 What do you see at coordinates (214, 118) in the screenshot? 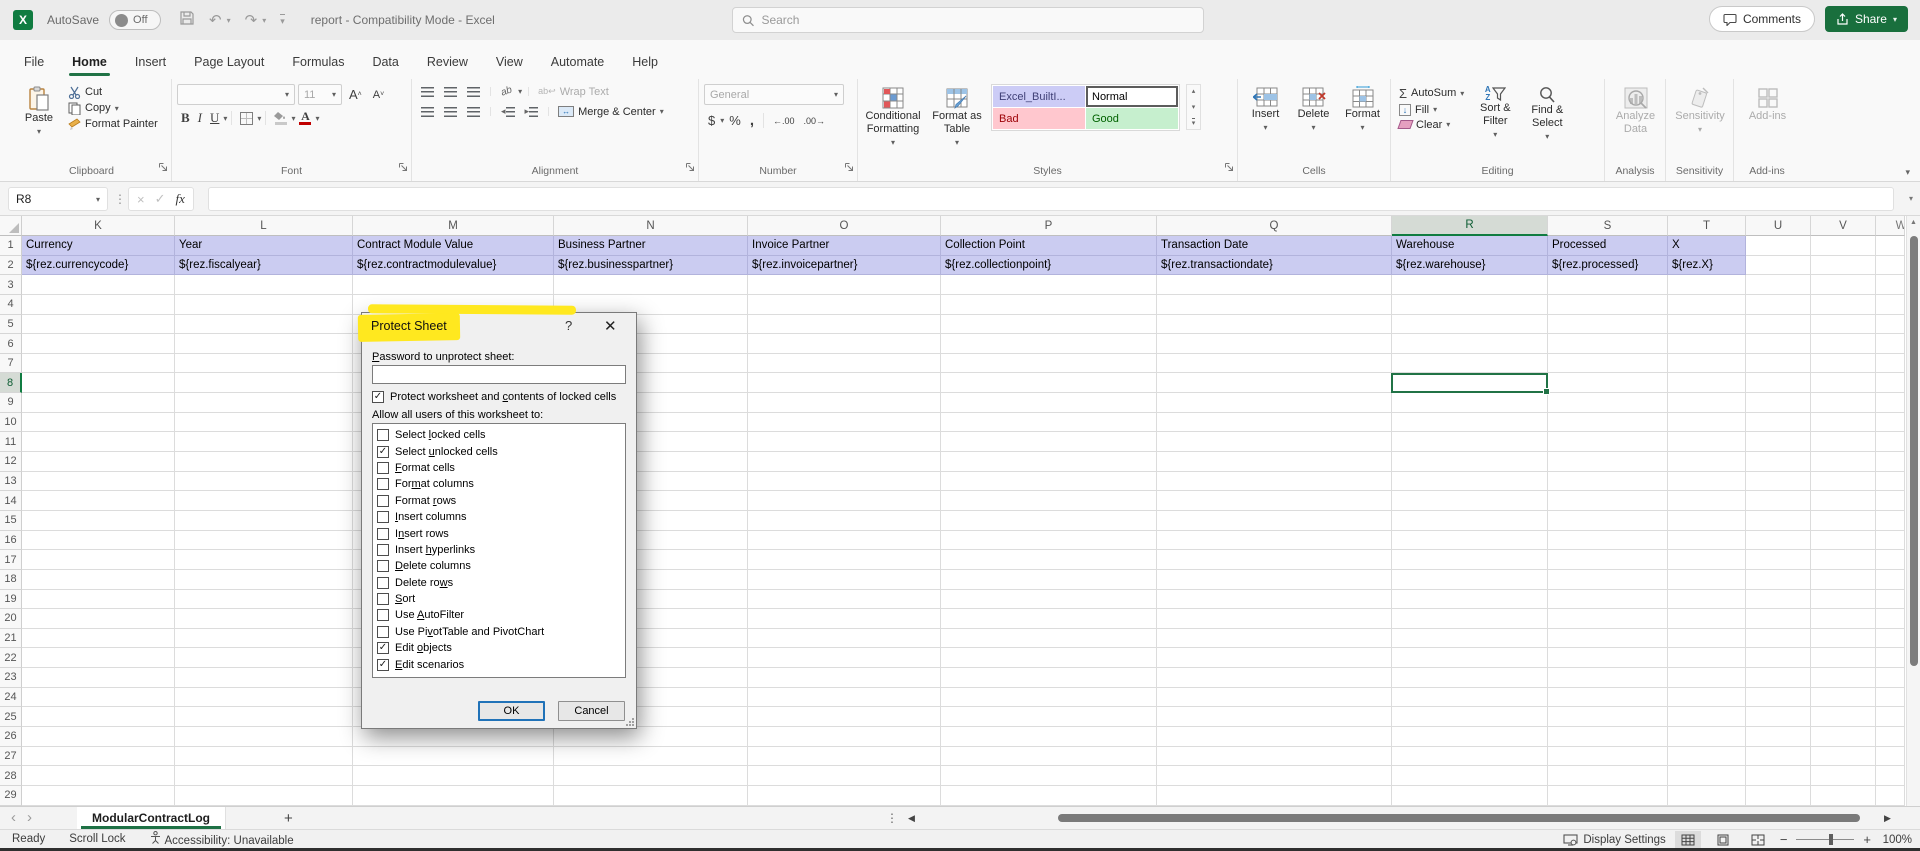
I see `underline-icon: U` at bounding box center [214, 118].